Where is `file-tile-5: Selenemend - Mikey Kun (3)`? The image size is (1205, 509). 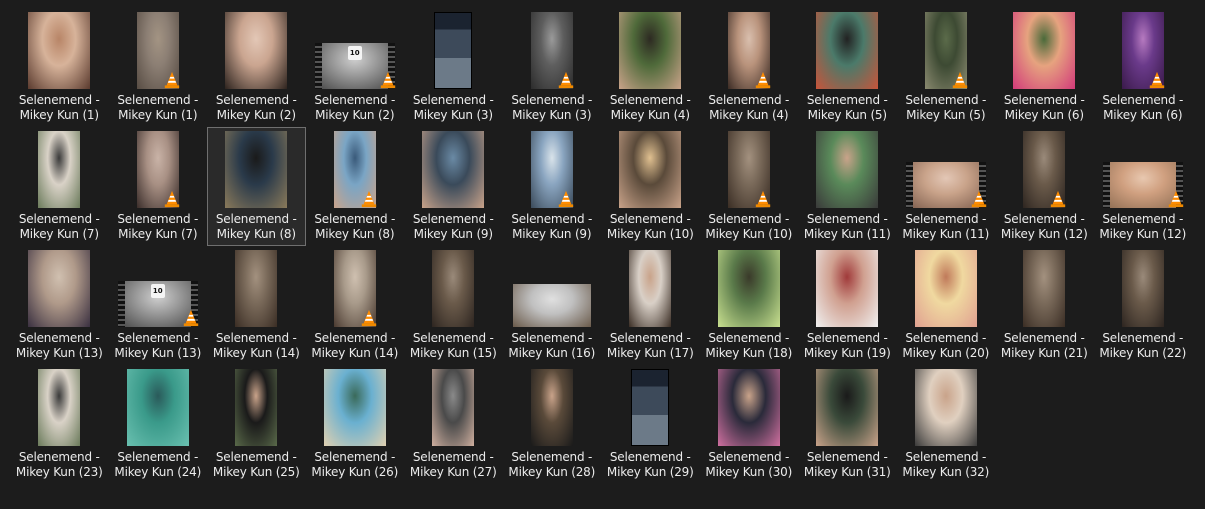 file-tile-5: Selenemend - Mikey Kun (3) is located at coordinates (453, 67).